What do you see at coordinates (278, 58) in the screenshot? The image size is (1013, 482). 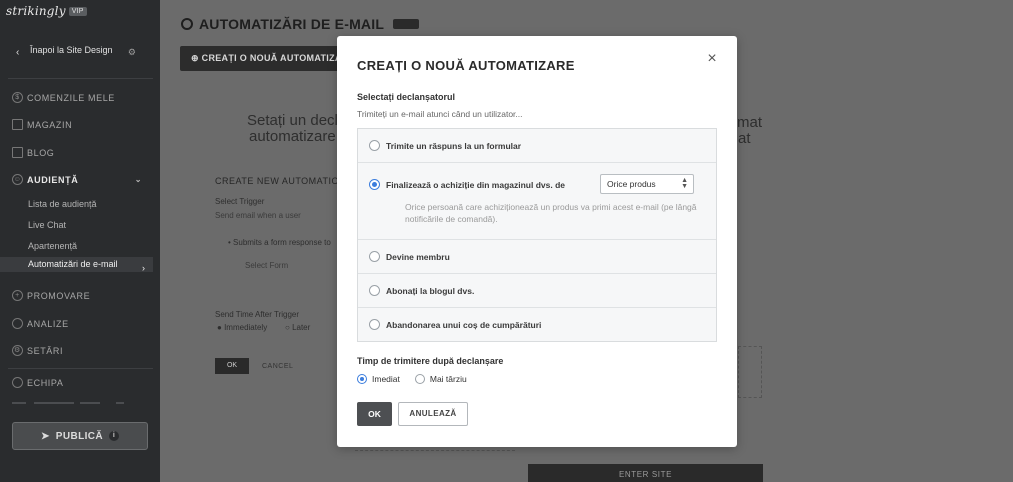 I see `create-automation-label: CREAȚI O NOUĂ AUTOMATIZARE` at bounding box center [278, 58].